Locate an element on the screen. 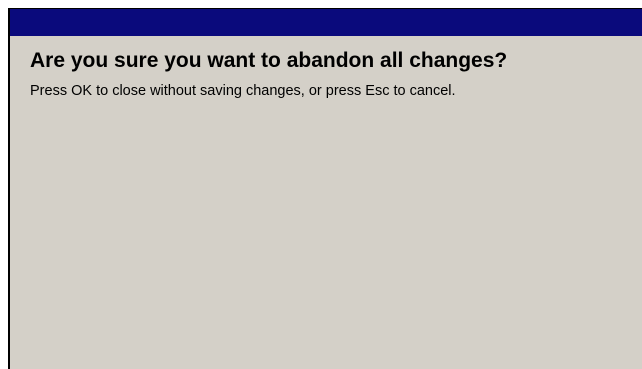 The width and height of the screenshot is (642, 369). title-bar is located at coordinates (326, 22).